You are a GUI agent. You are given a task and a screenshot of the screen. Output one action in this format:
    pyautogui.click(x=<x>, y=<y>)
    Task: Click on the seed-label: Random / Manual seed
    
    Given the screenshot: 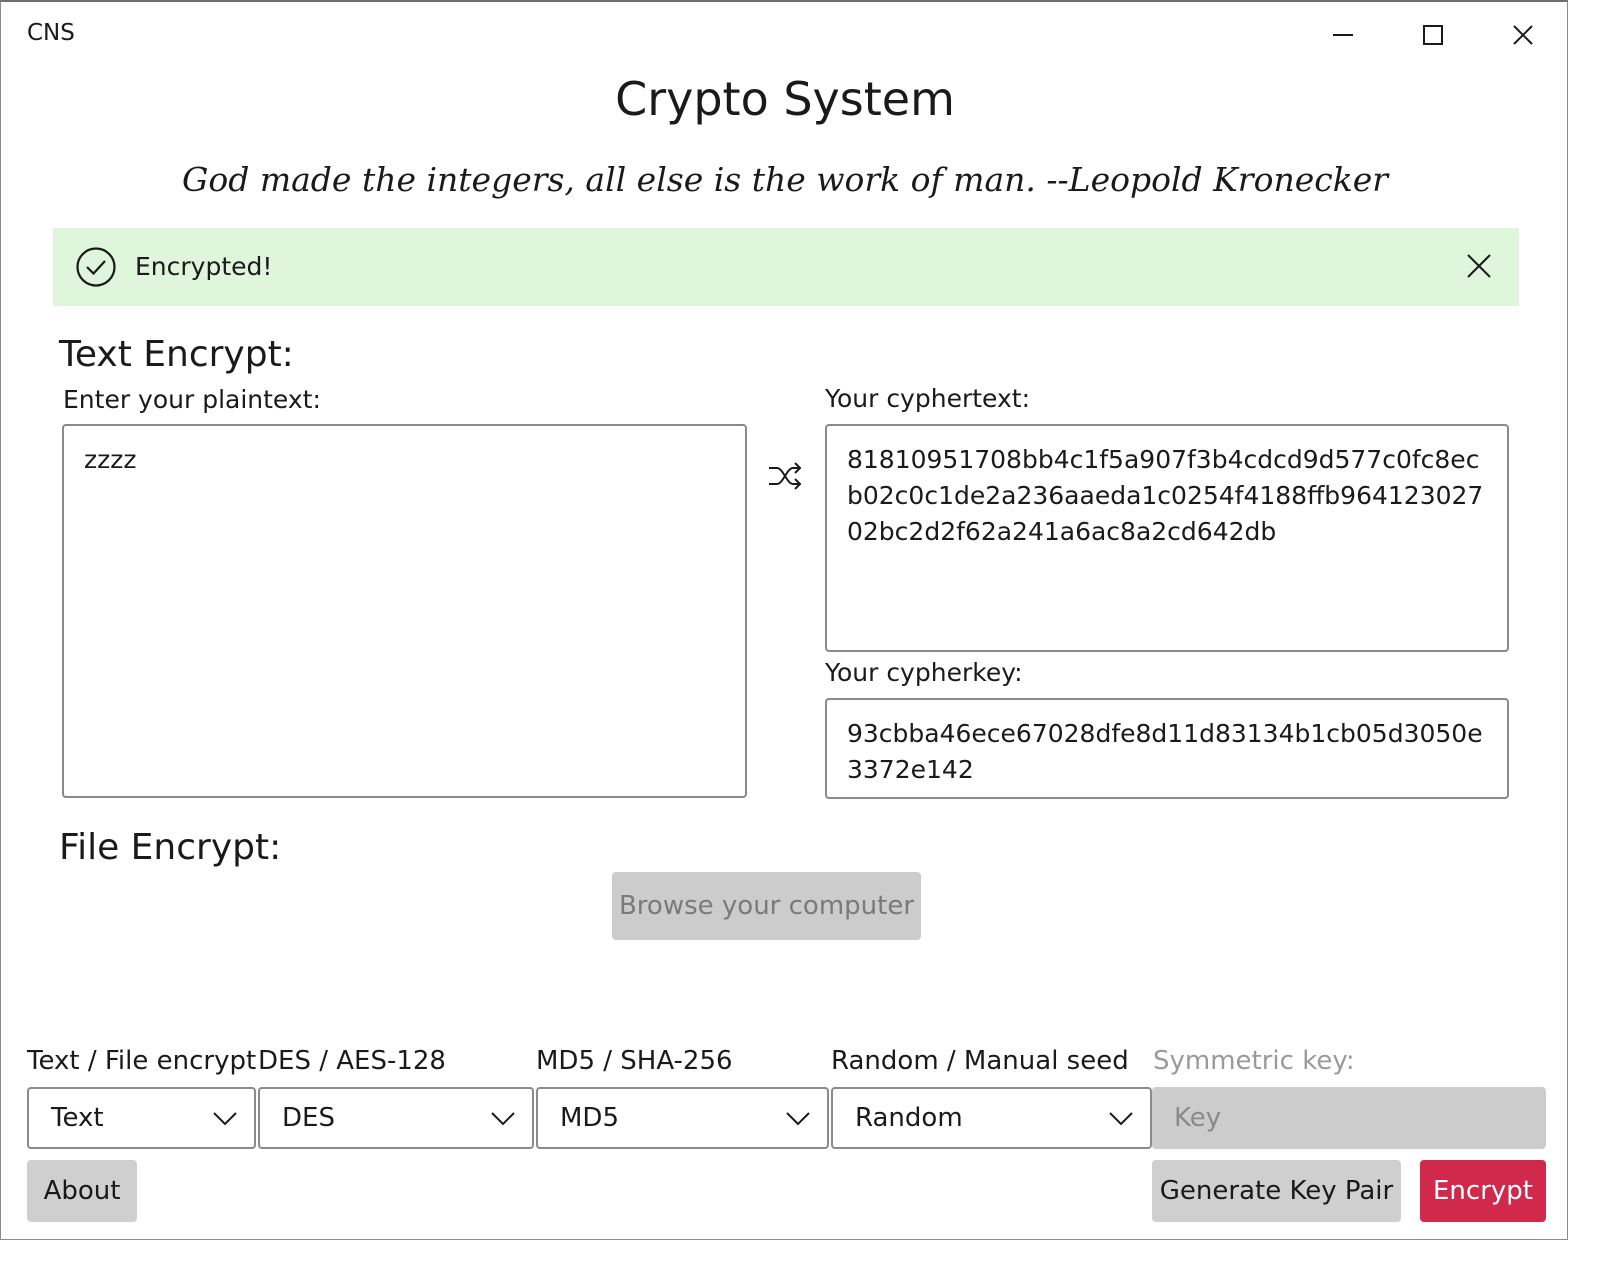 What is the action you would take?
    pyautogui.click(x=980, y=1061)
    